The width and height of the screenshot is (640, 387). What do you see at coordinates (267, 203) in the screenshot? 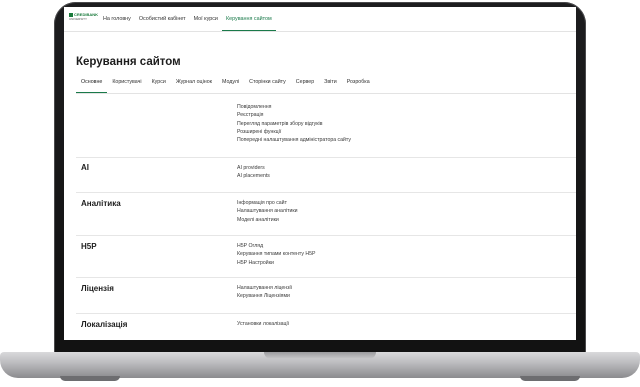
I see `link-site-information: Інформація про сайт` at bounding box center [267, 203].